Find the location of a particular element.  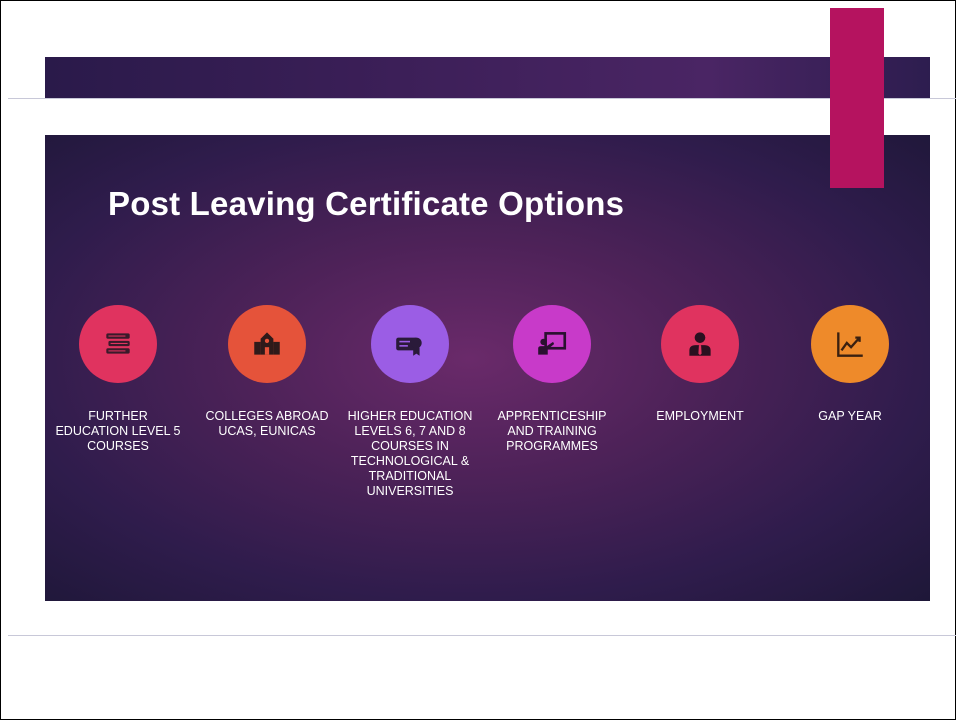

line-chart-icon is located at coordinates (850, 344).